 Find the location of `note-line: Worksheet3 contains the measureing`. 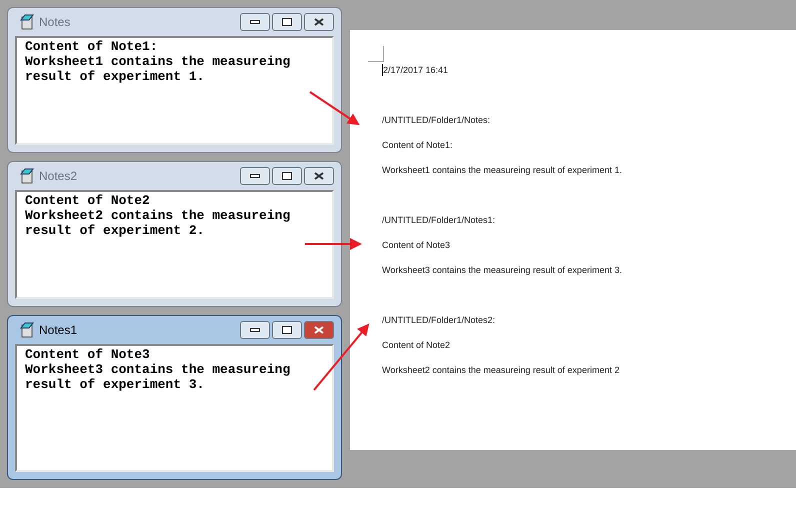

note-line: Worksheet3 contains the measureing is located at coordinates (158, 369).